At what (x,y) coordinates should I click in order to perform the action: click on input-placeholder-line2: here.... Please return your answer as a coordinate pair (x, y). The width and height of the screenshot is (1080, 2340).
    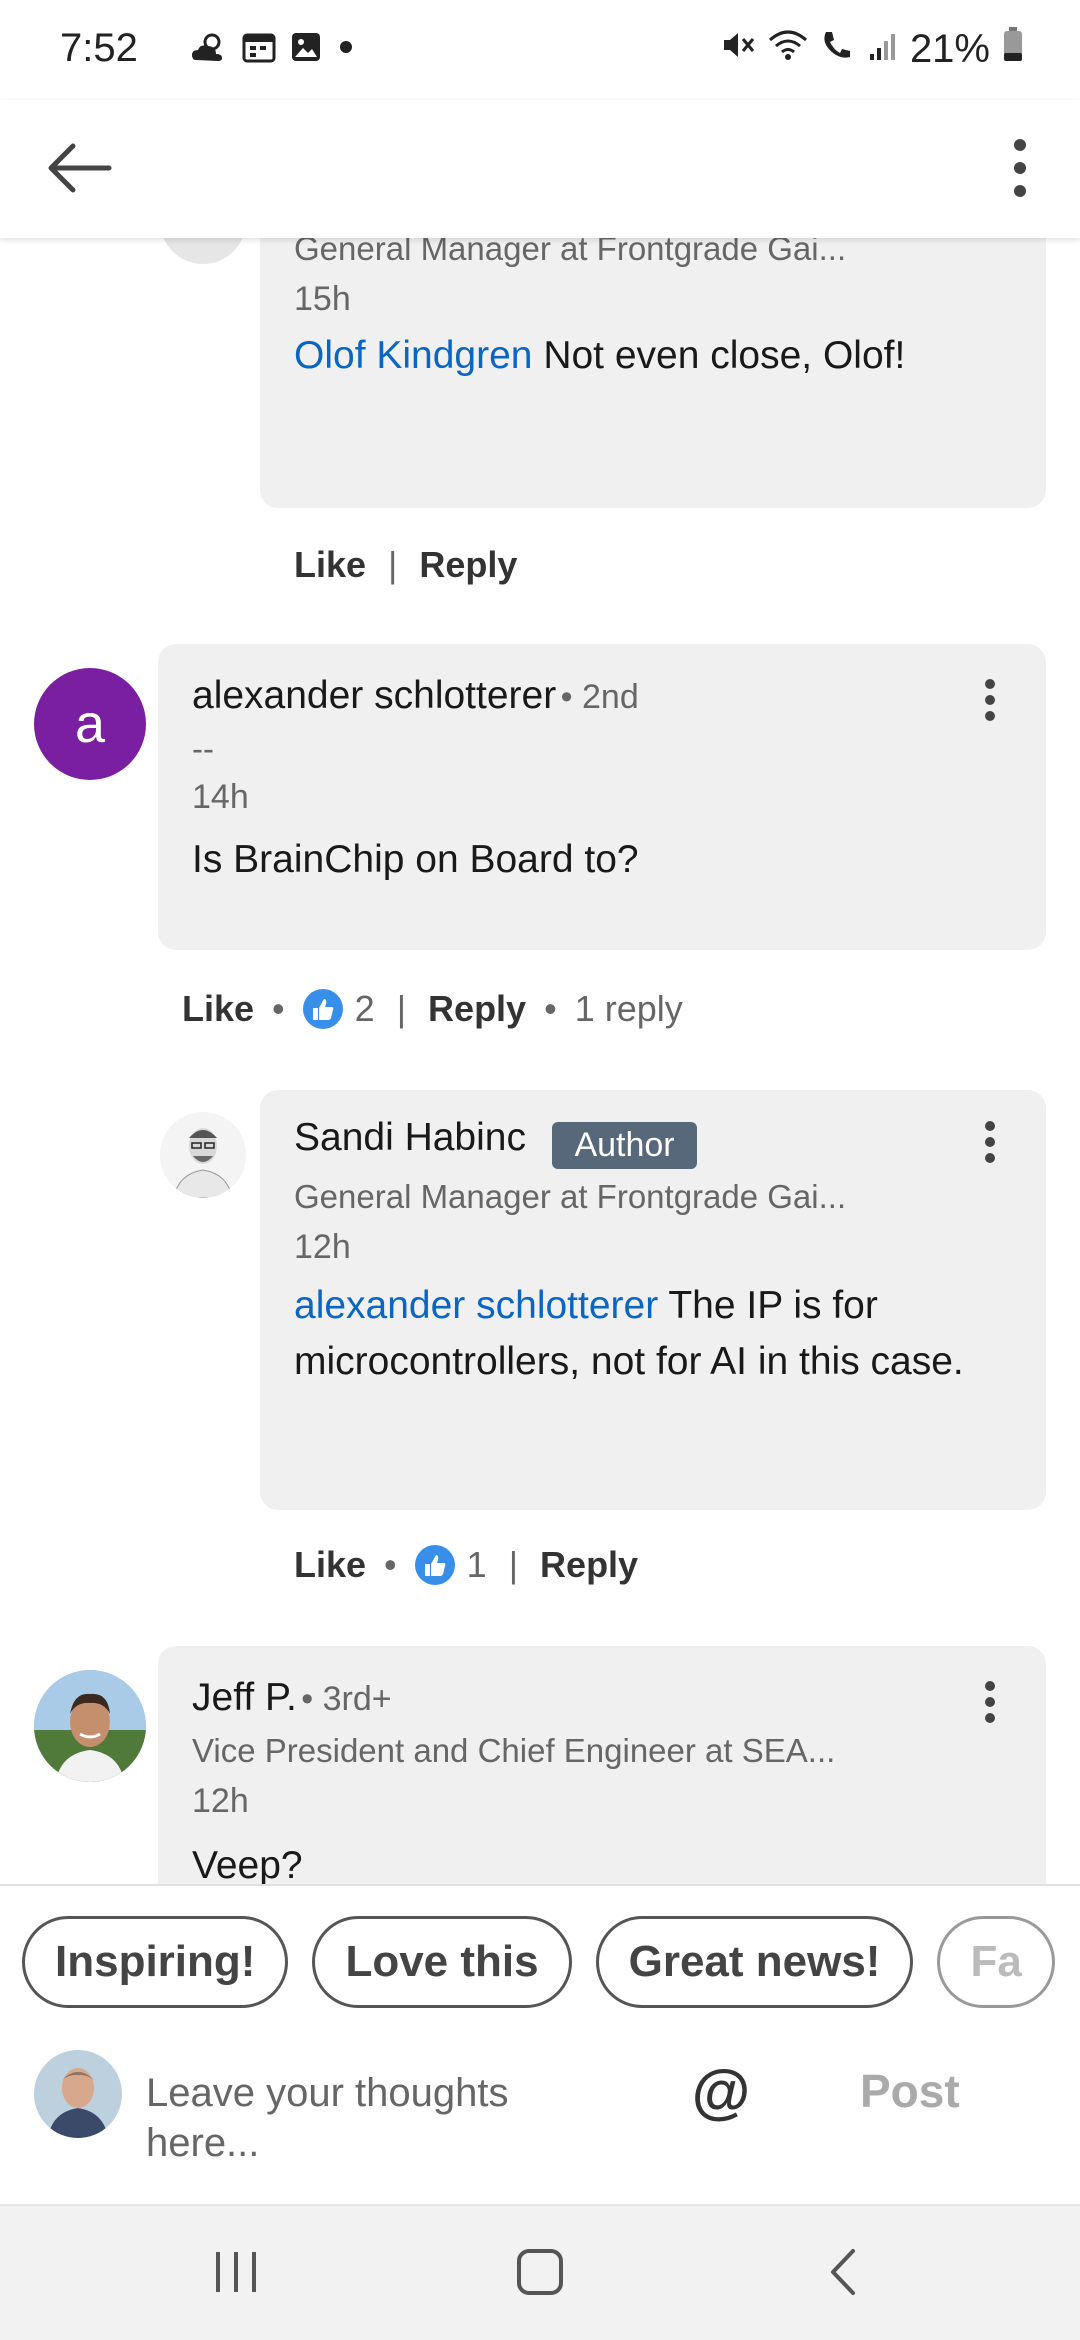
    Looking at the image, I should click on (203, 2143).